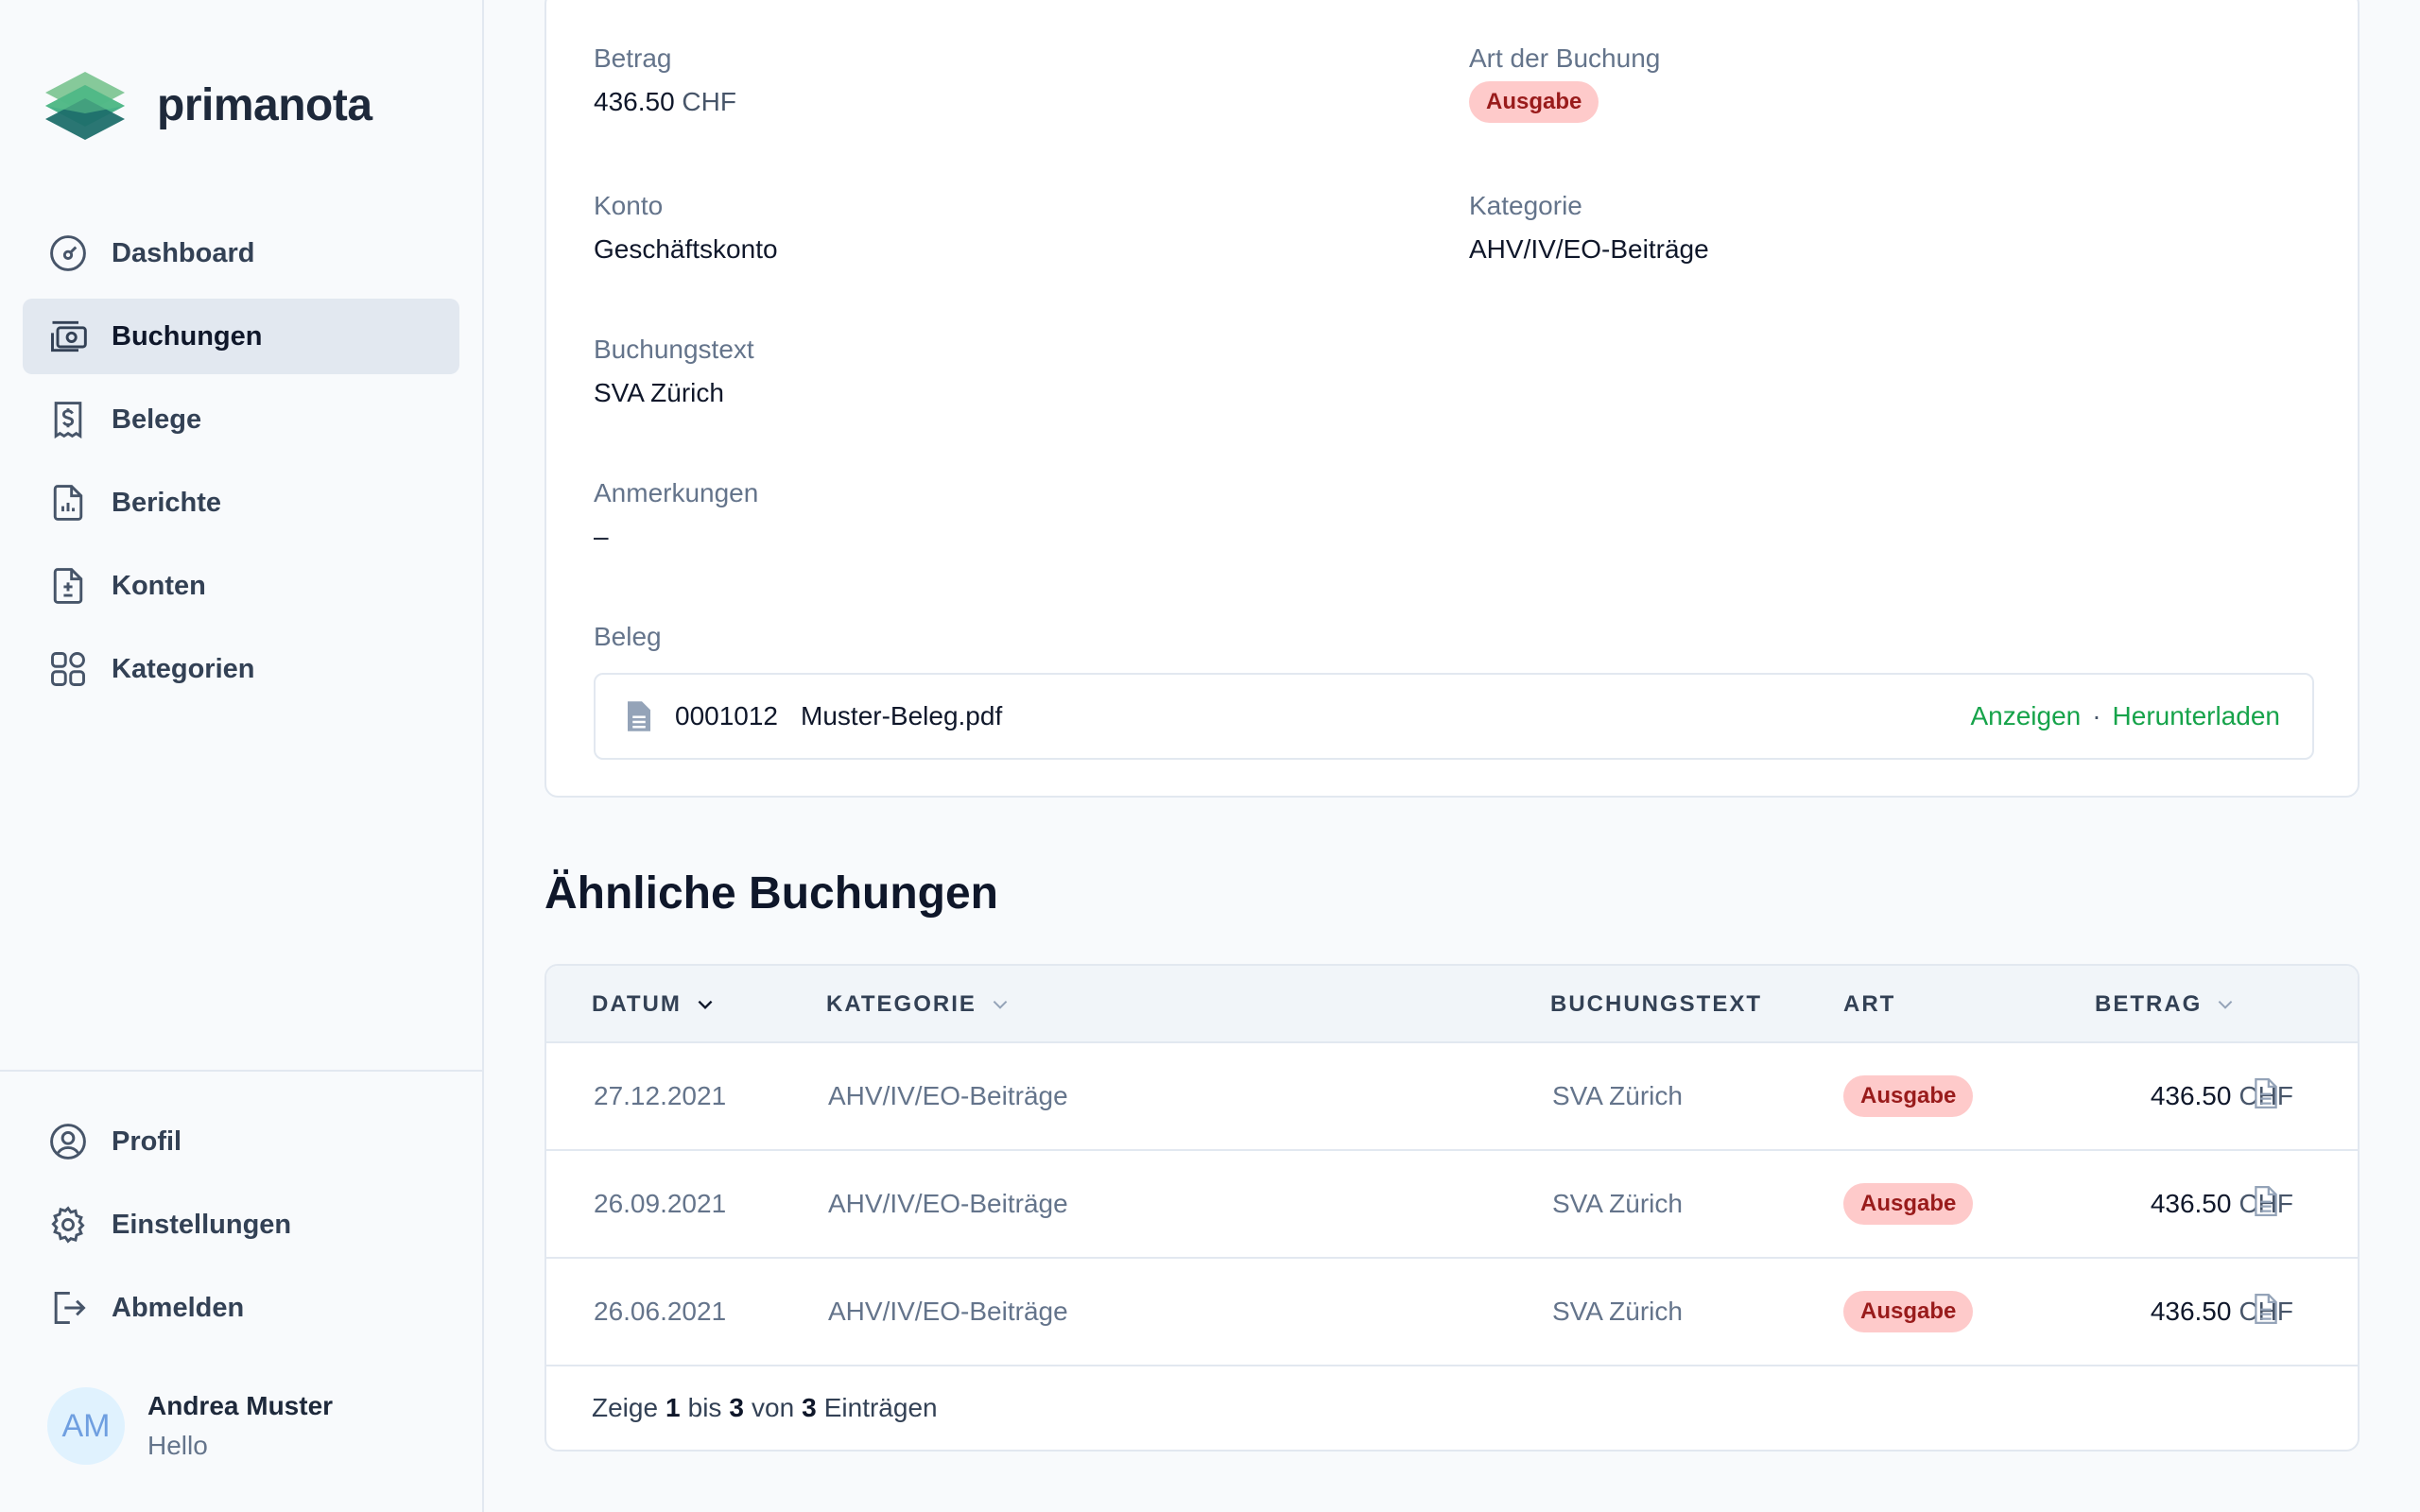 Image resolution: width=2420 pixels, height=1512 pixels. I want to click on field-label: Buchungstext, so click(674, 349).